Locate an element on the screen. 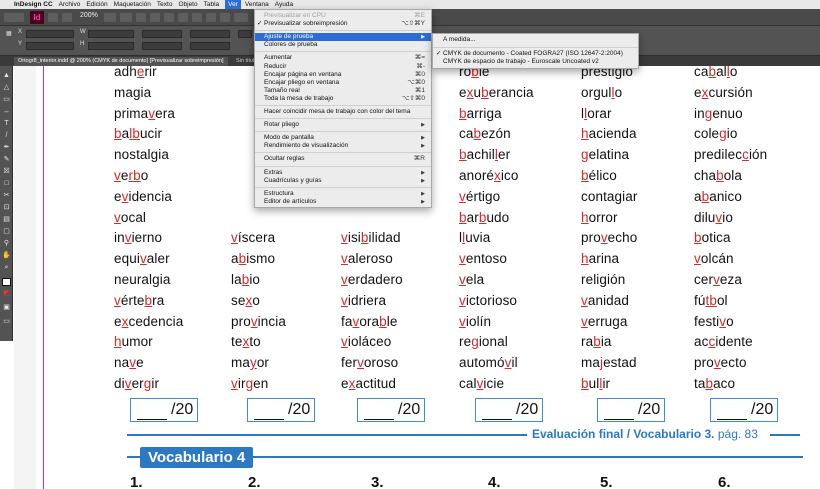 This screenshot has width=820, height=489. menu-ayuda: Ayuda is located at coordinates (287, 4).